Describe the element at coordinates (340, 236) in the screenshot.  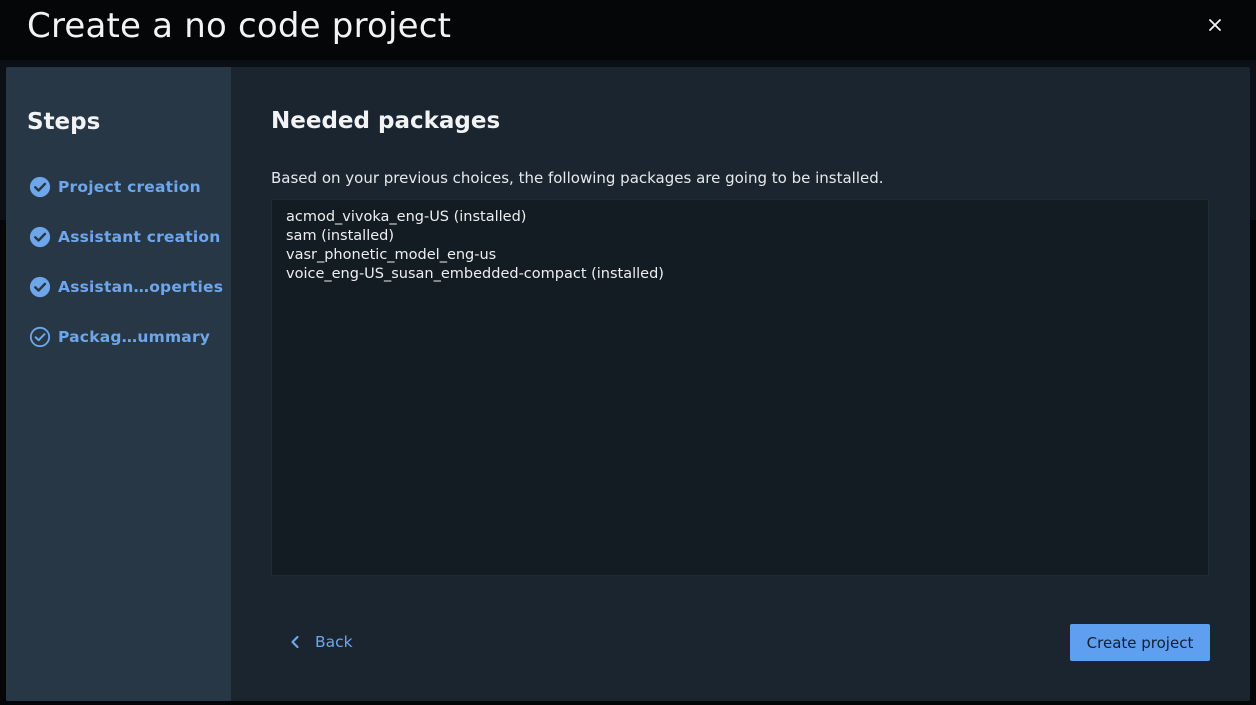
I see `package-item: sam (installed)` at that location.